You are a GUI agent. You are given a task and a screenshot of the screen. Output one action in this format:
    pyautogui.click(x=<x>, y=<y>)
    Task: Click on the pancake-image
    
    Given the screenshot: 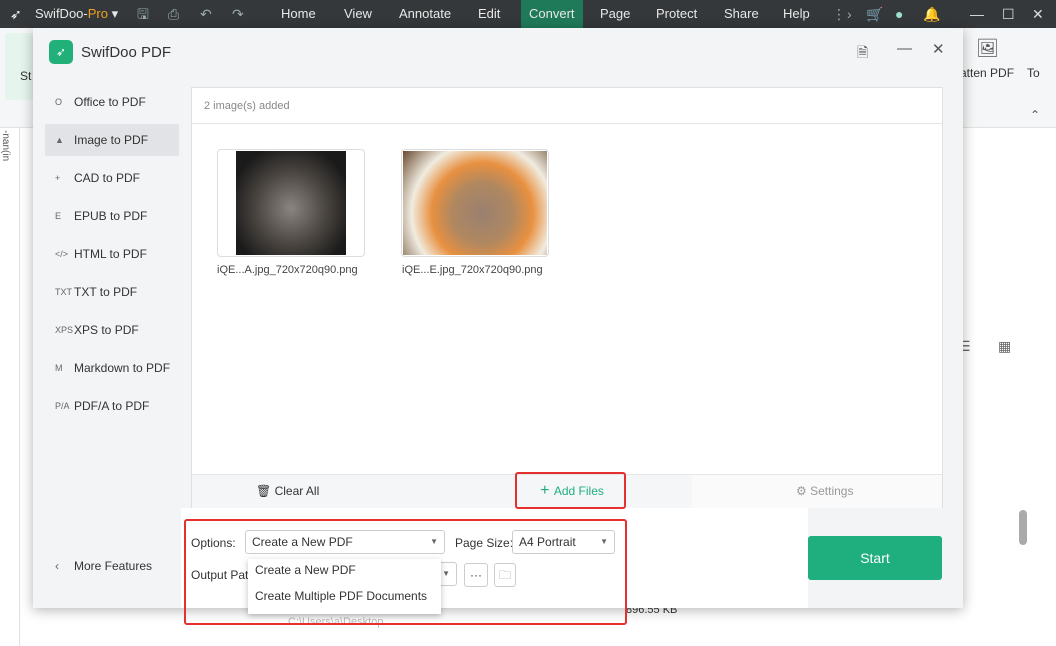 What is the action you would take?
    pyautogui.click(x=475, y=203)
    